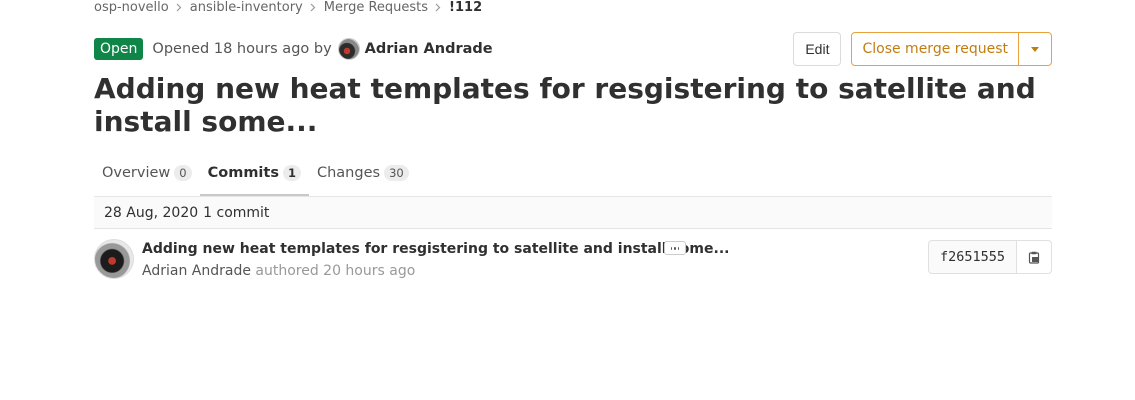 This screenshot has height=400, width=1135. I want to click on breadcrumb-item-current: !112, so click(465, 7).